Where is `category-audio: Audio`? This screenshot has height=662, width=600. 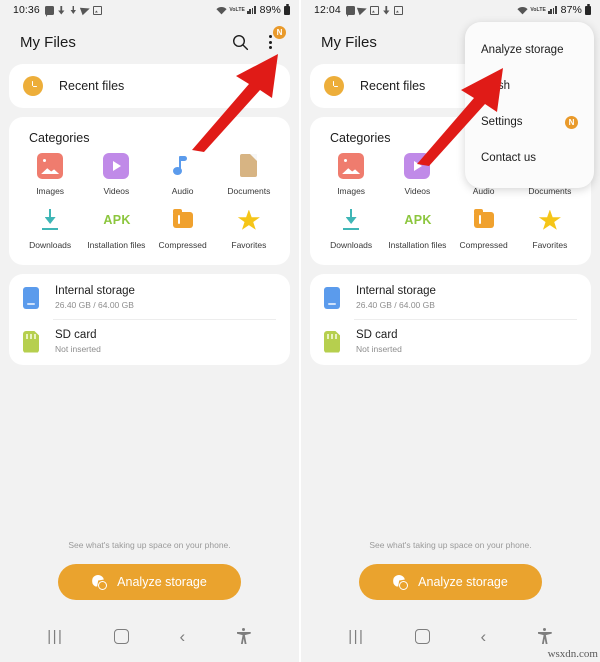 category-audio: Audio is located at coordinates (183, 175).